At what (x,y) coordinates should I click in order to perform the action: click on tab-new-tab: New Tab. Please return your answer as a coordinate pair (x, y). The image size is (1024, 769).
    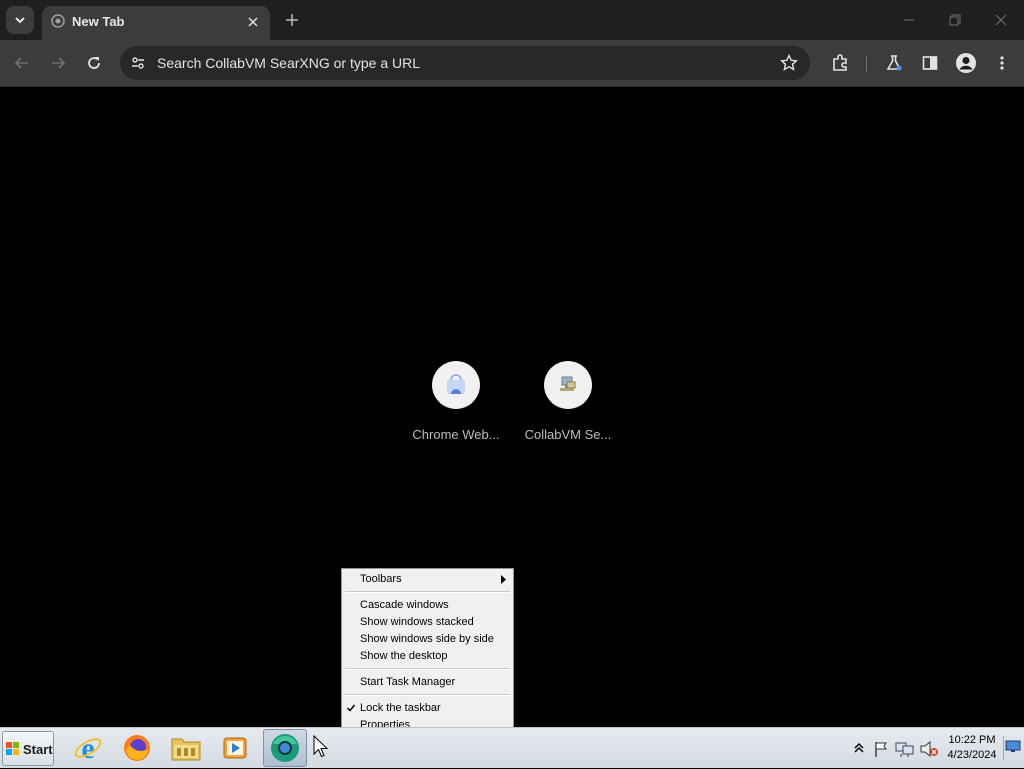
    Looking at the image, I should click on (156, 23).